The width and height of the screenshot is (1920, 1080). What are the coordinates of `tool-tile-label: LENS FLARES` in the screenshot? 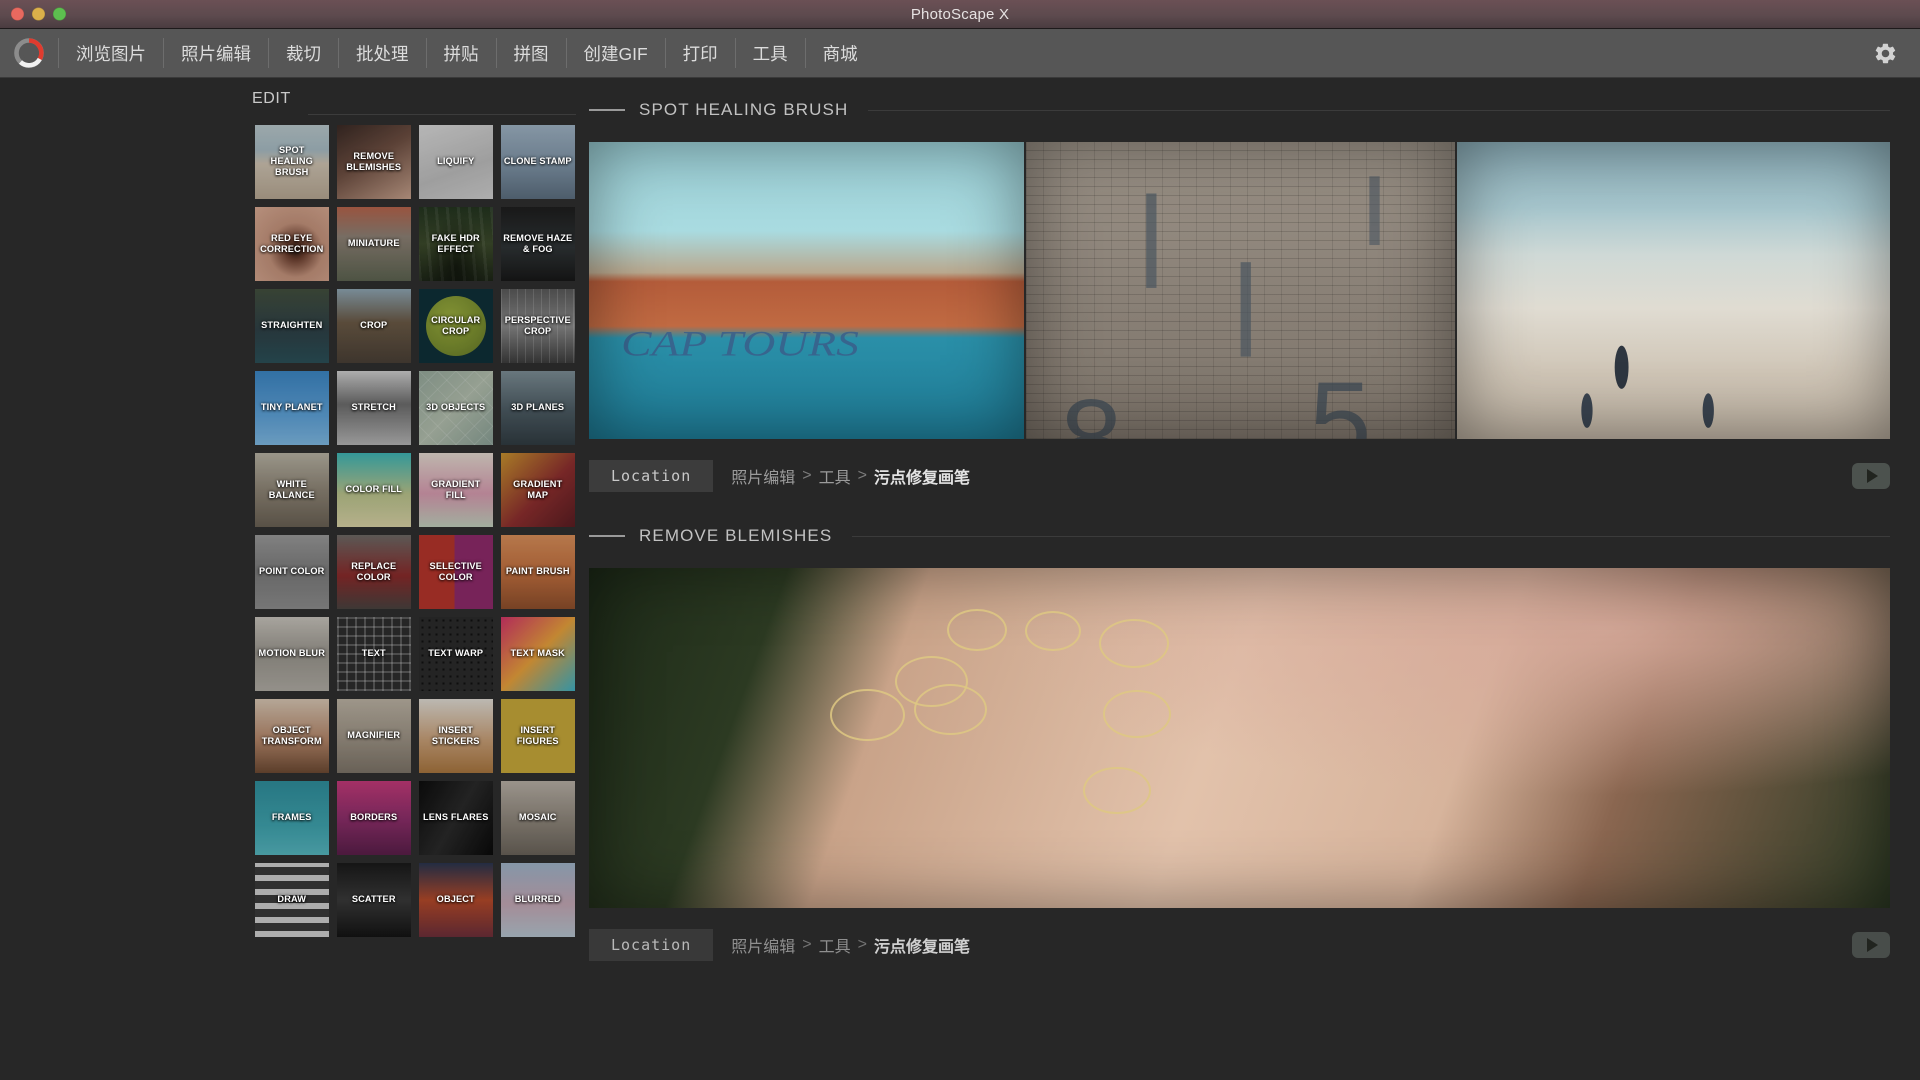 It's located at (456, 817).